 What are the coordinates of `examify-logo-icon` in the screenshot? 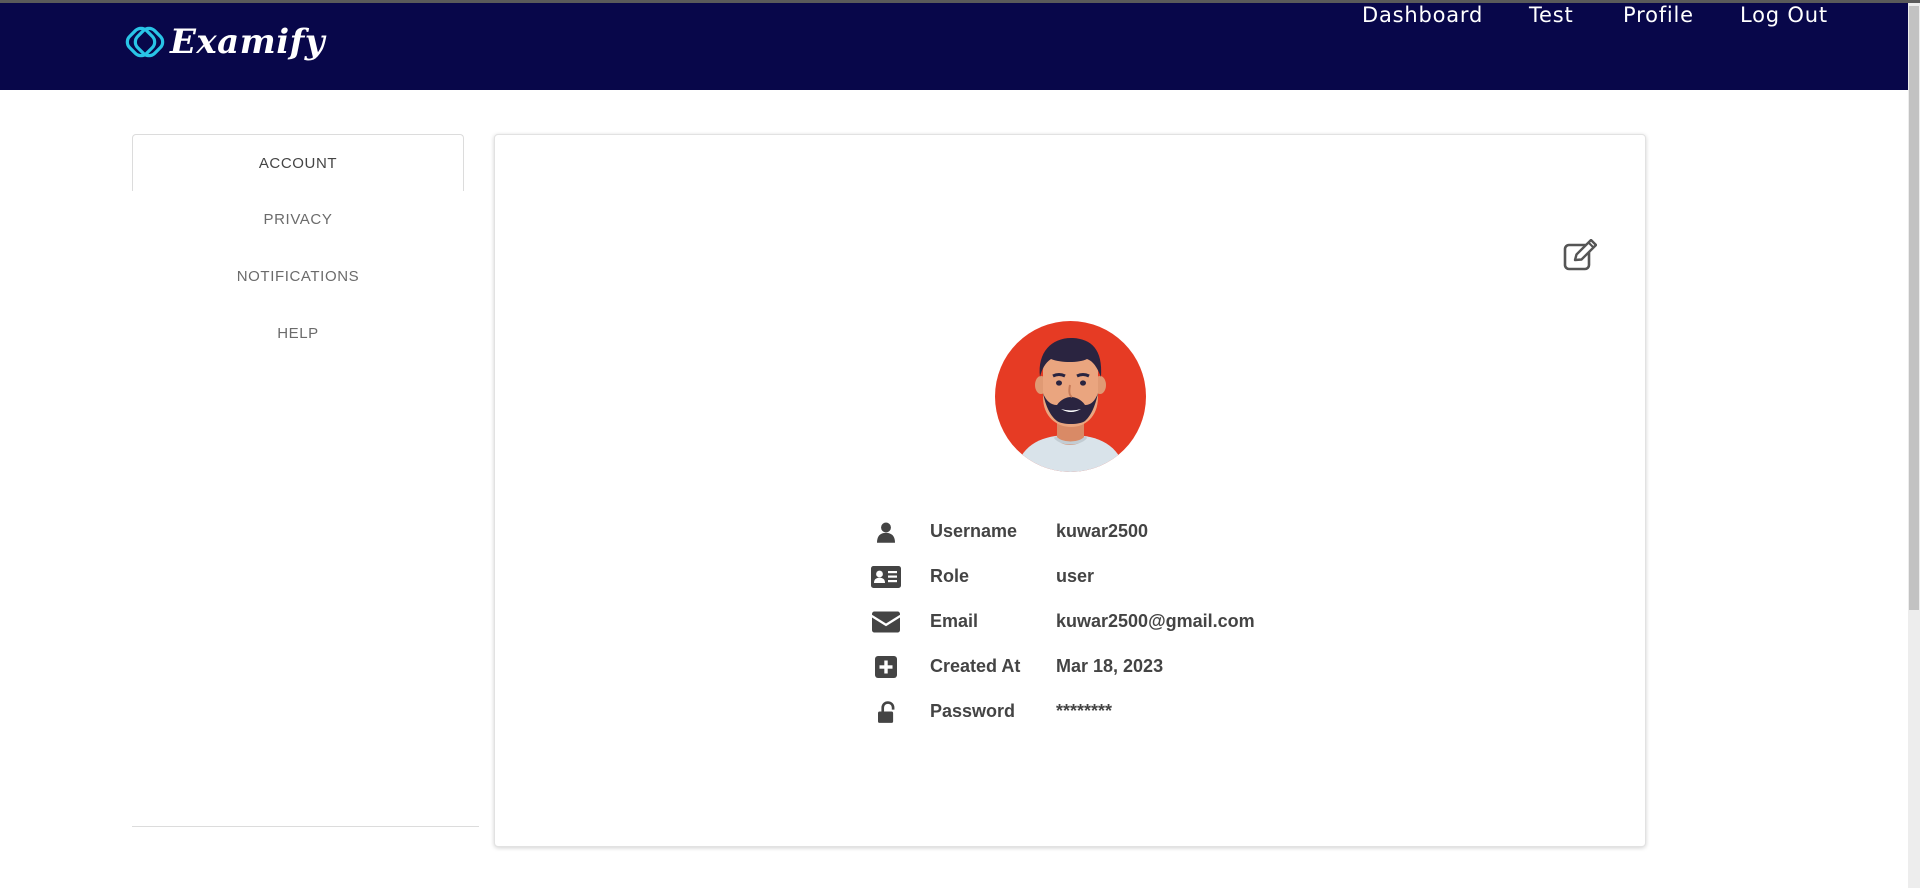 It's located at (145, 42).